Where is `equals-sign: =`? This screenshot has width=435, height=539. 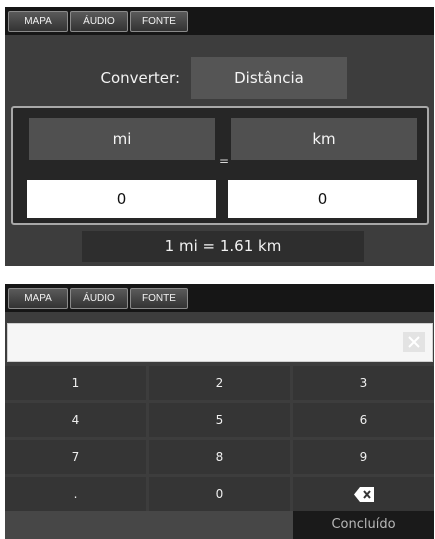 equals-sign: = is located at coordinates (224, 161).